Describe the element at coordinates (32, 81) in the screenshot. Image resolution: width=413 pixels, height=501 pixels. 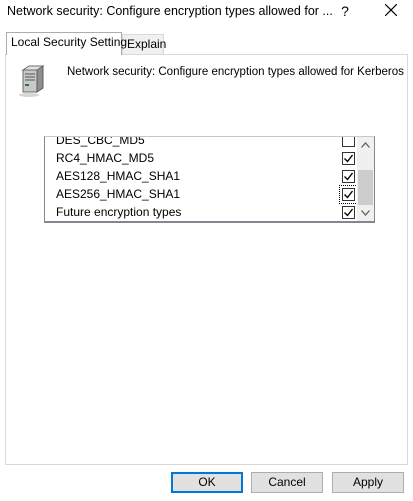
I see `server-tower-icon` at that location.